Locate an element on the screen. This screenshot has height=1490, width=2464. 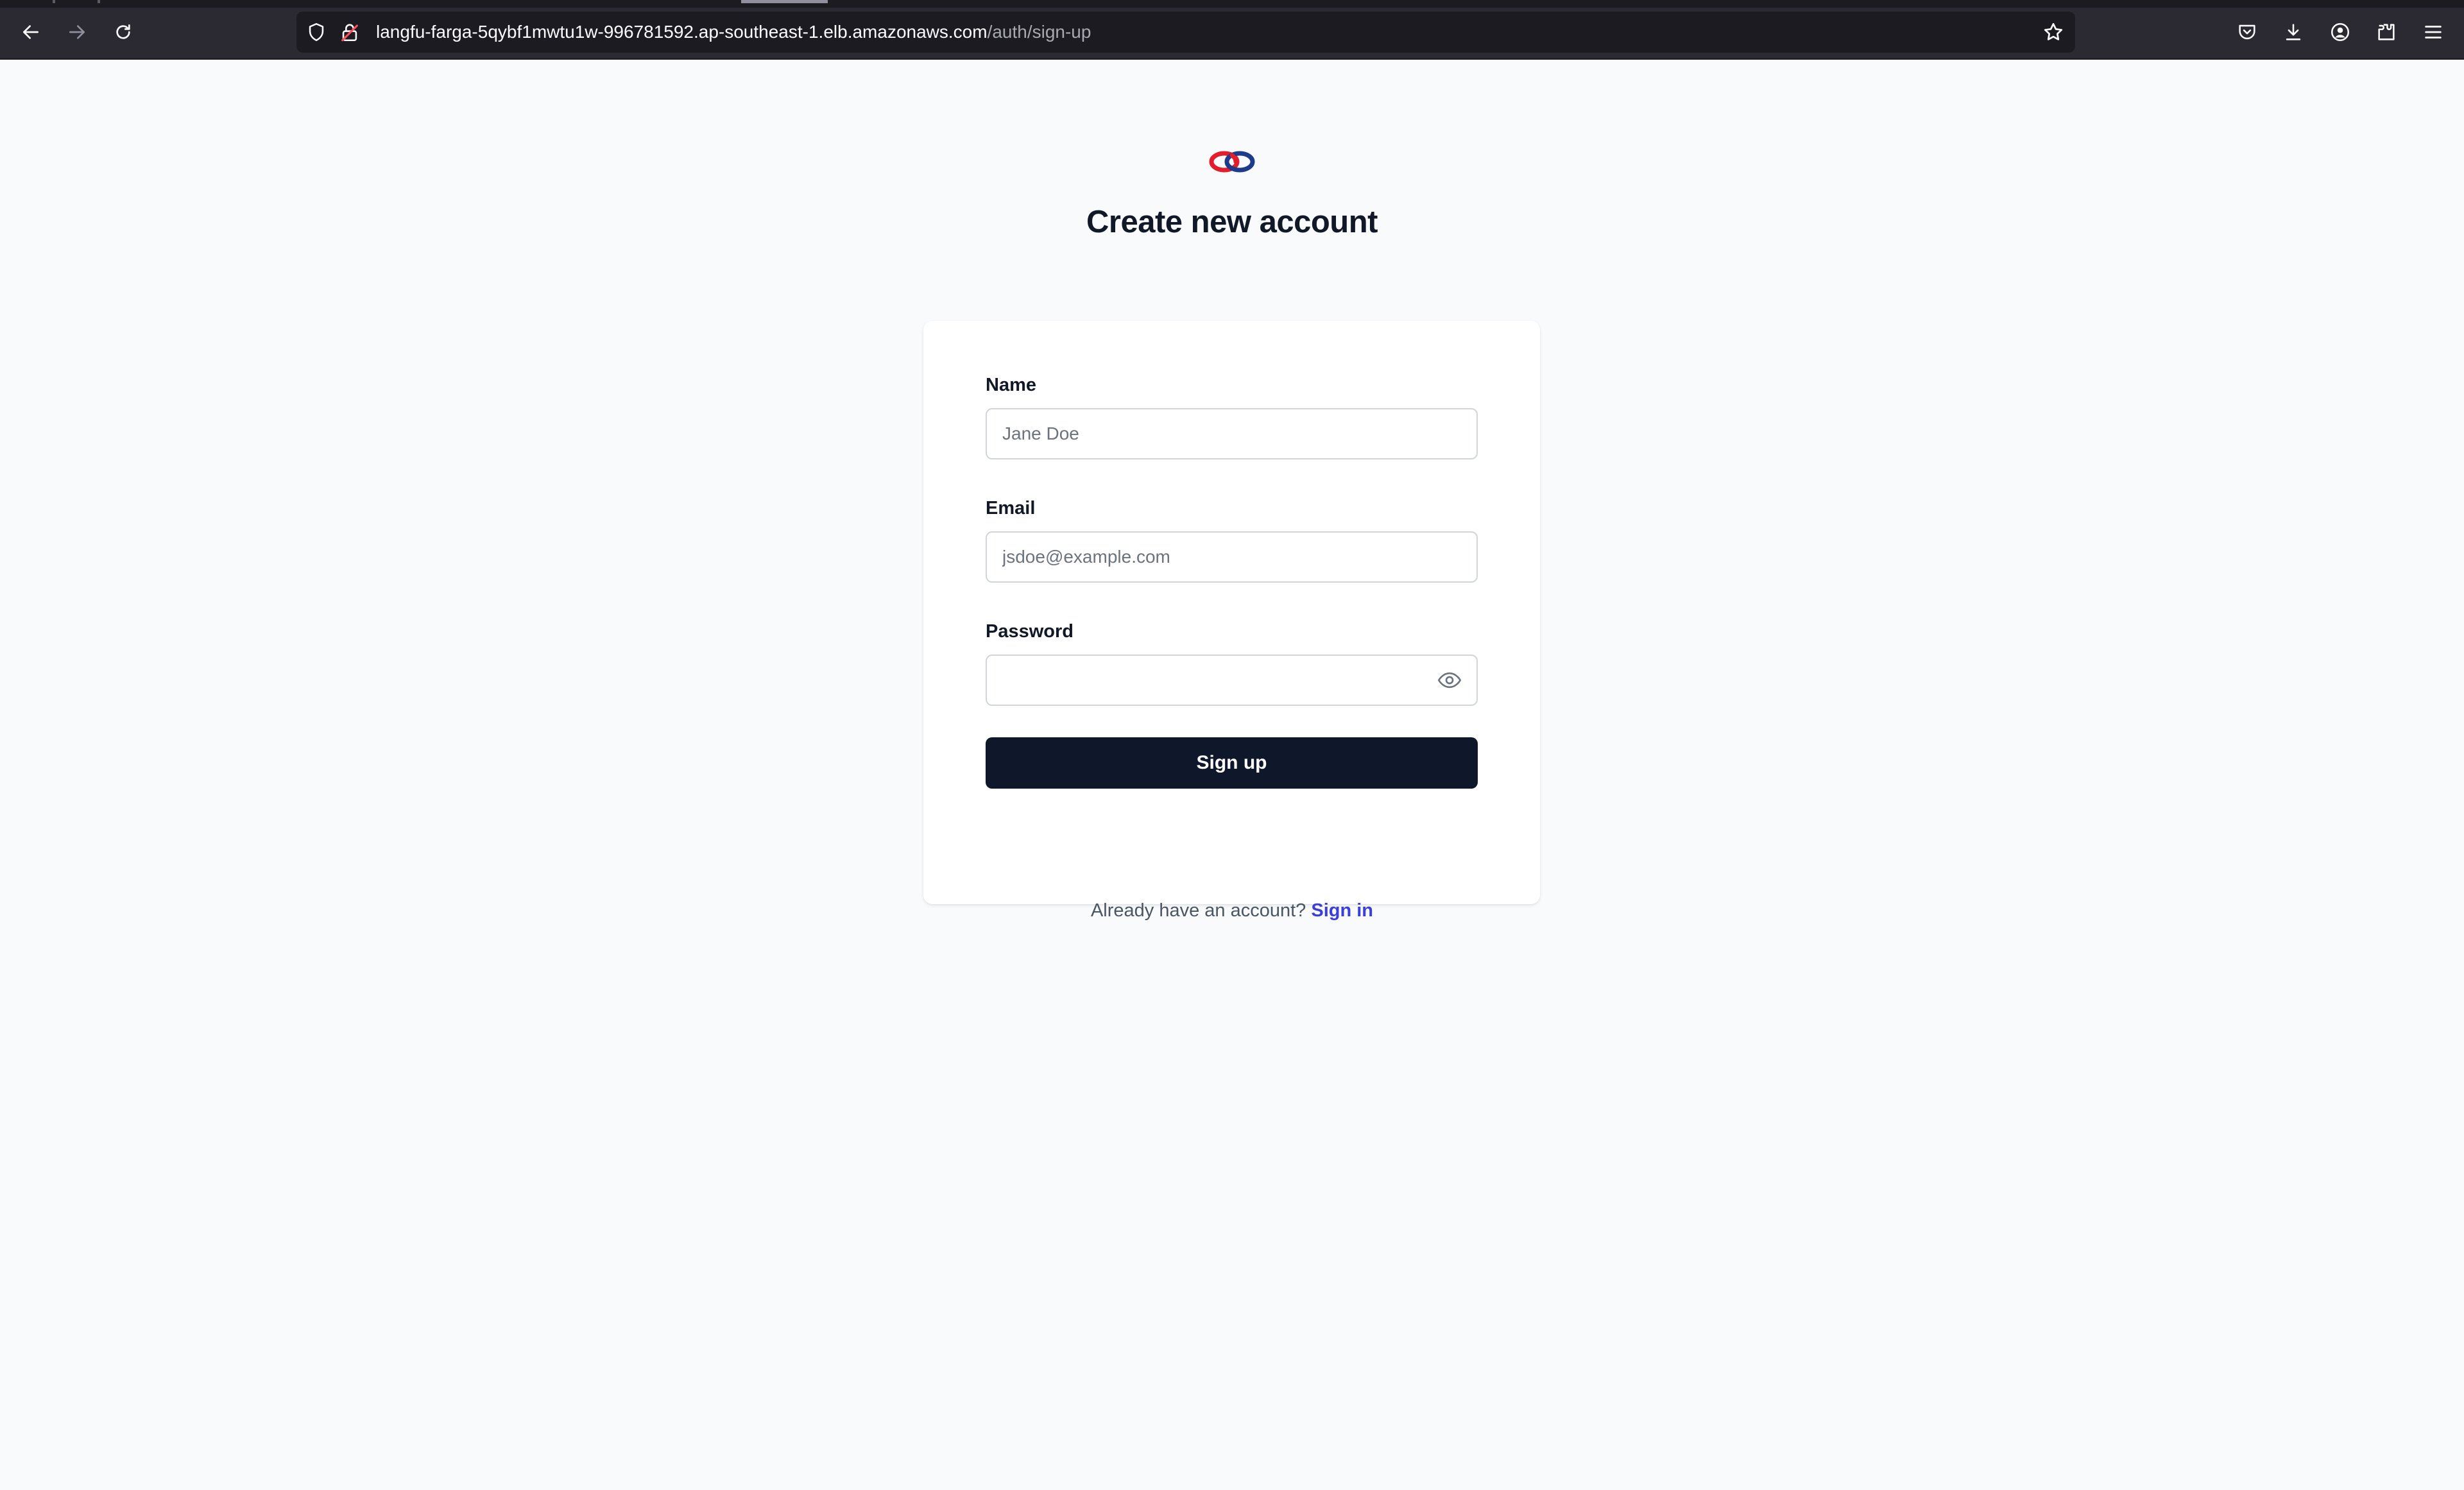
sign-up-form-card: Name Email Password Sign up is located at coordinates (1232, 612).